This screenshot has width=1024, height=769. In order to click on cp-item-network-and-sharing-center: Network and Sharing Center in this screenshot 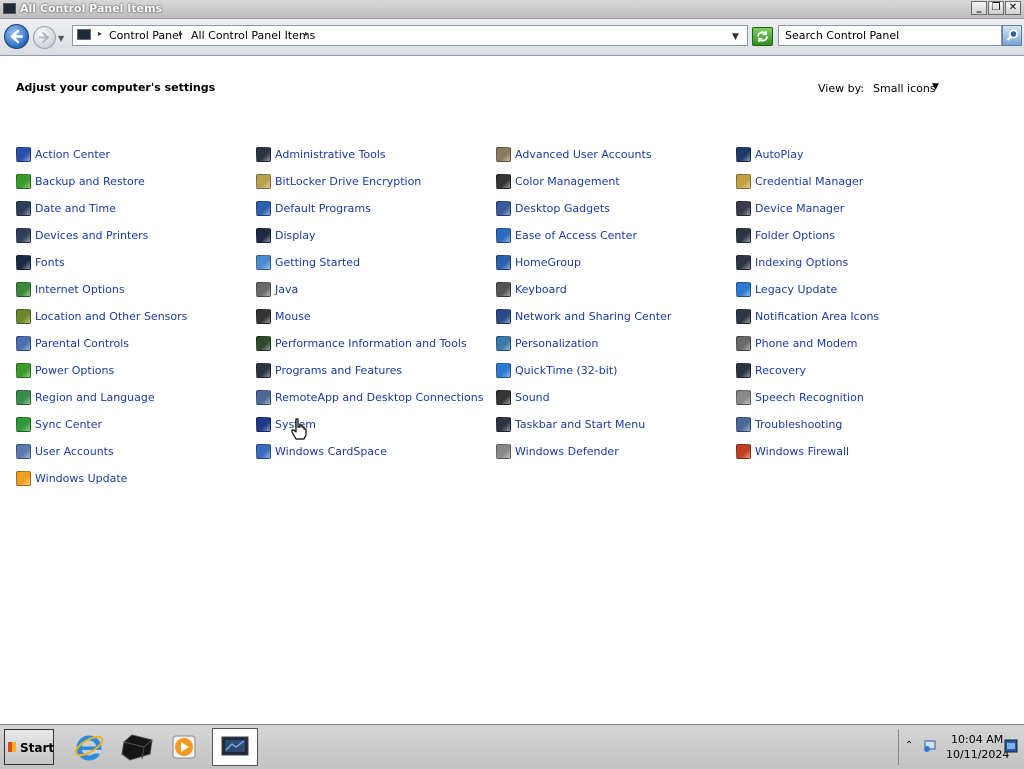, I will do `click(611, 317)`.